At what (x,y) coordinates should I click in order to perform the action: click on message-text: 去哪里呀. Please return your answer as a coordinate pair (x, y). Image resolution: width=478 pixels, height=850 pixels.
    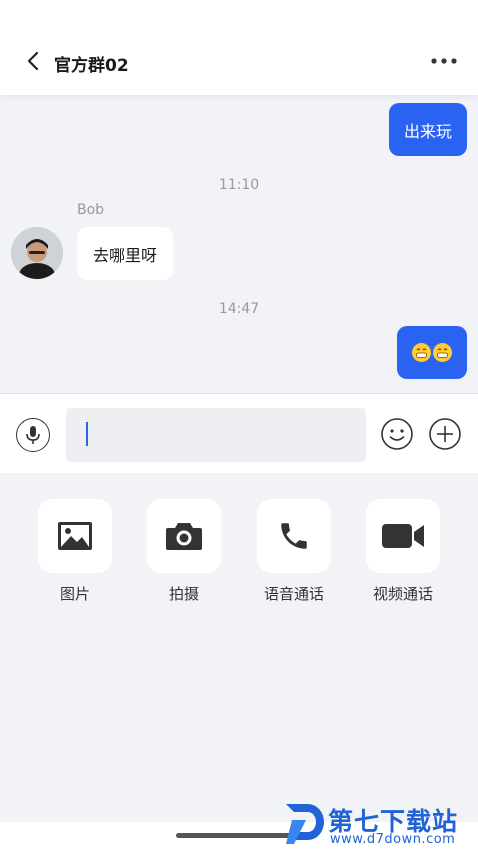
    Looking at the image, I should click on (124, 255).